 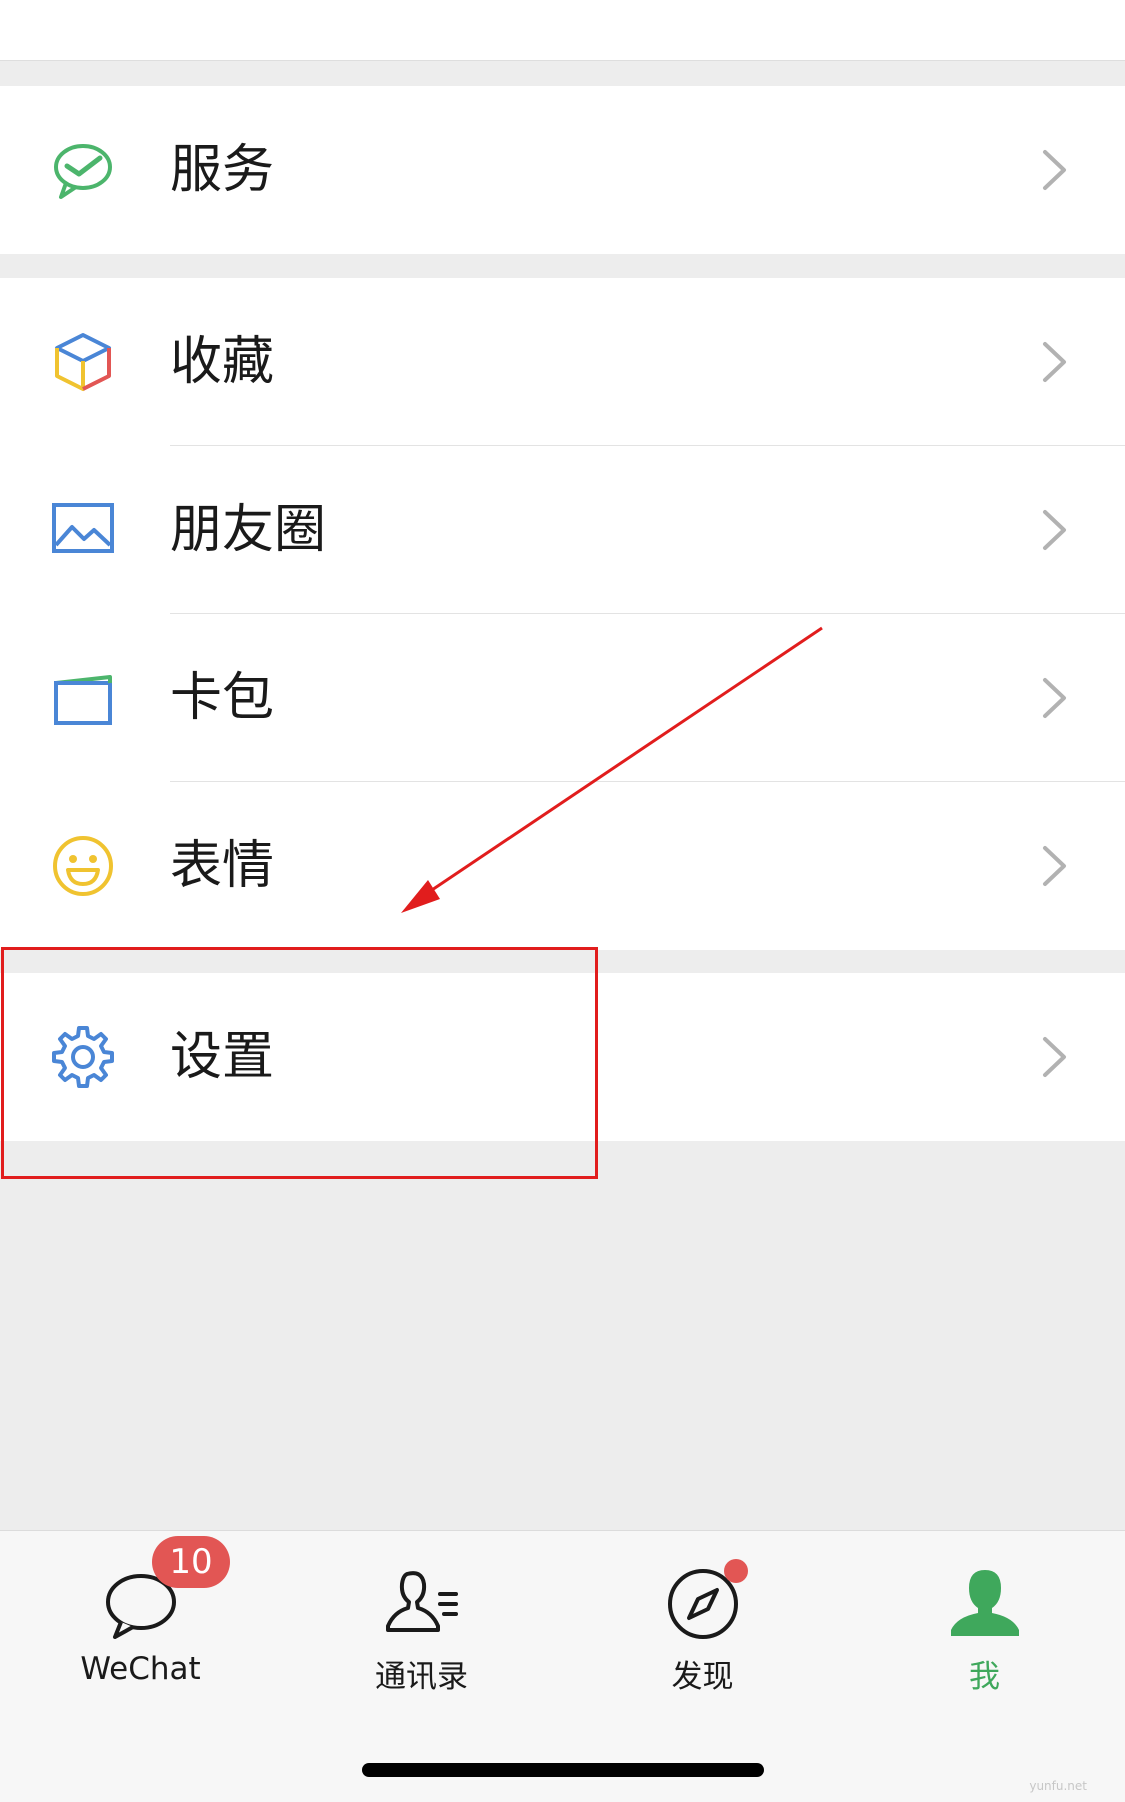 What do you see at coordinates (248, 530) in the screenshot?
I see `menu-label-moments: 朋友圈` at bounding box center [248, 530].